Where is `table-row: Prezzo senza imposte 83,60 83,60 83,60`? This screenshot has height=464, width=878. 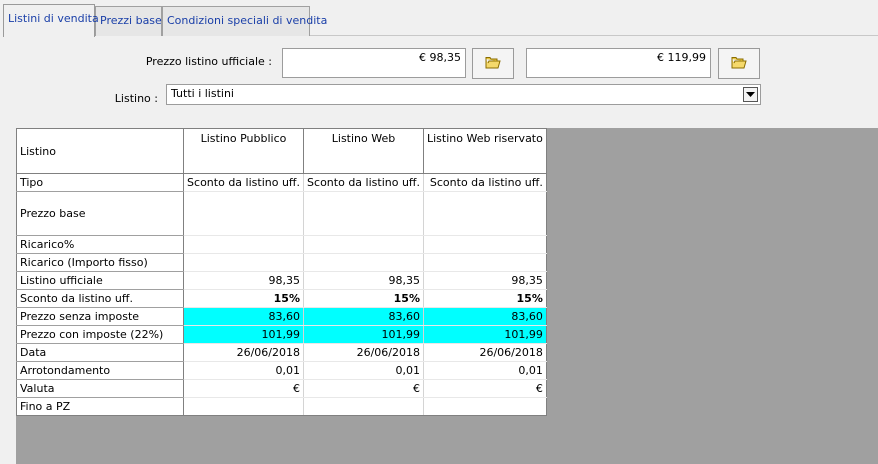
table-row: Prezzo senza imposte 83,60 83,60 83,60 is located at coordinates (281, 316).